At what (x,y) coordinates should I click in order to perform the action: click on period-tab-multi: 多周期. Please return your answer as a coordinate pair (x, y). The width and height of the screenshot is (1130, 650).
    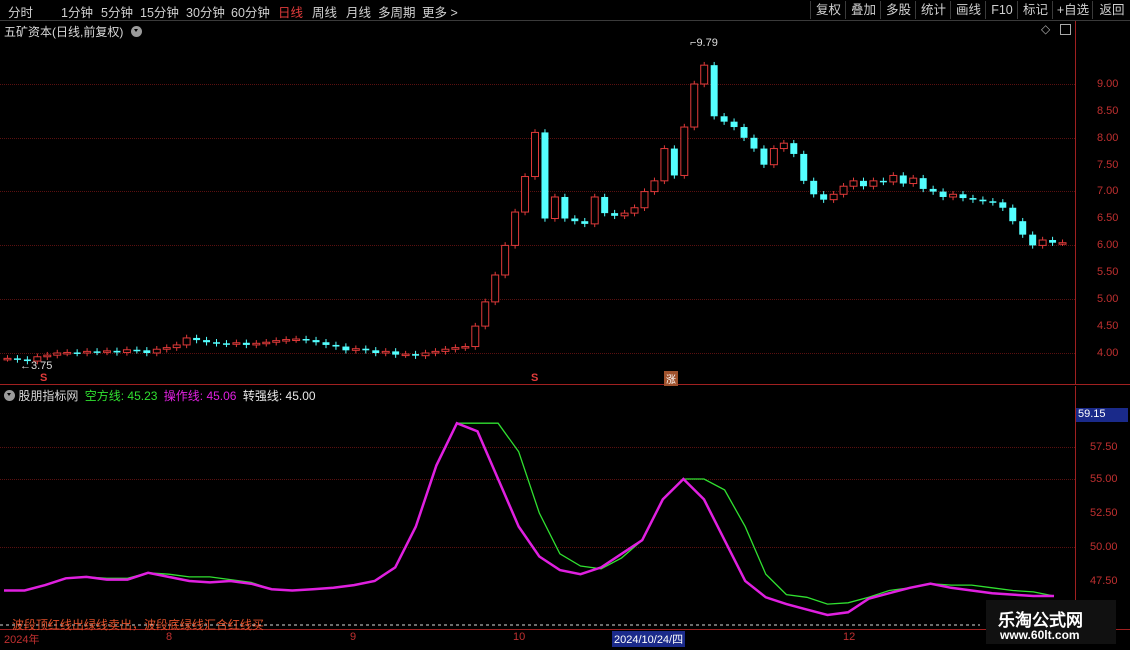
    Looking at the image, I should click on (397, 11).